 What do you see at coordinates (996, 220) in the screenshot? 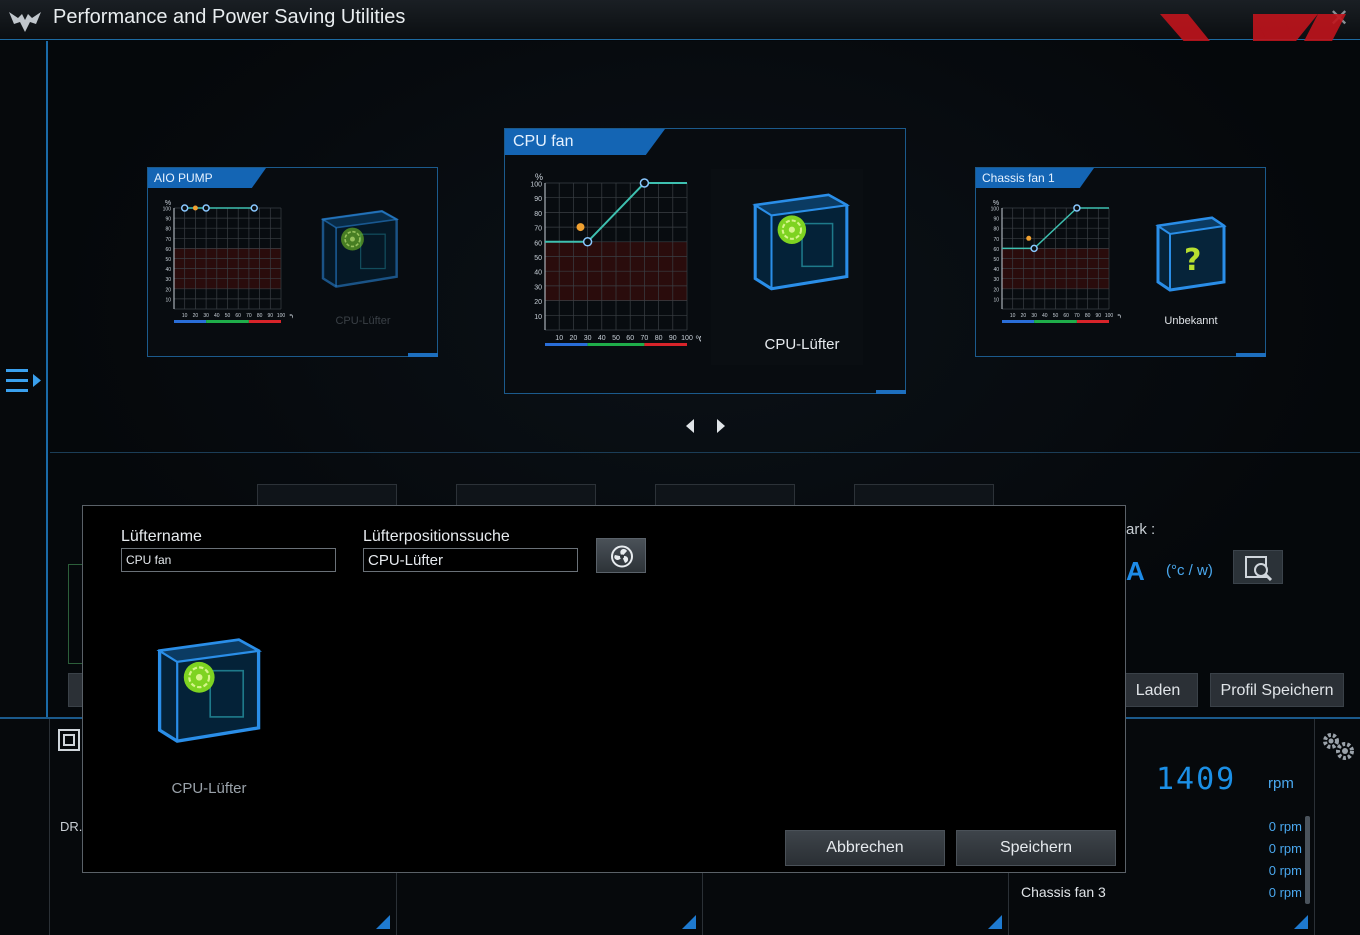
I see `y-tick-label: 90` at bounding box center [996, 220].